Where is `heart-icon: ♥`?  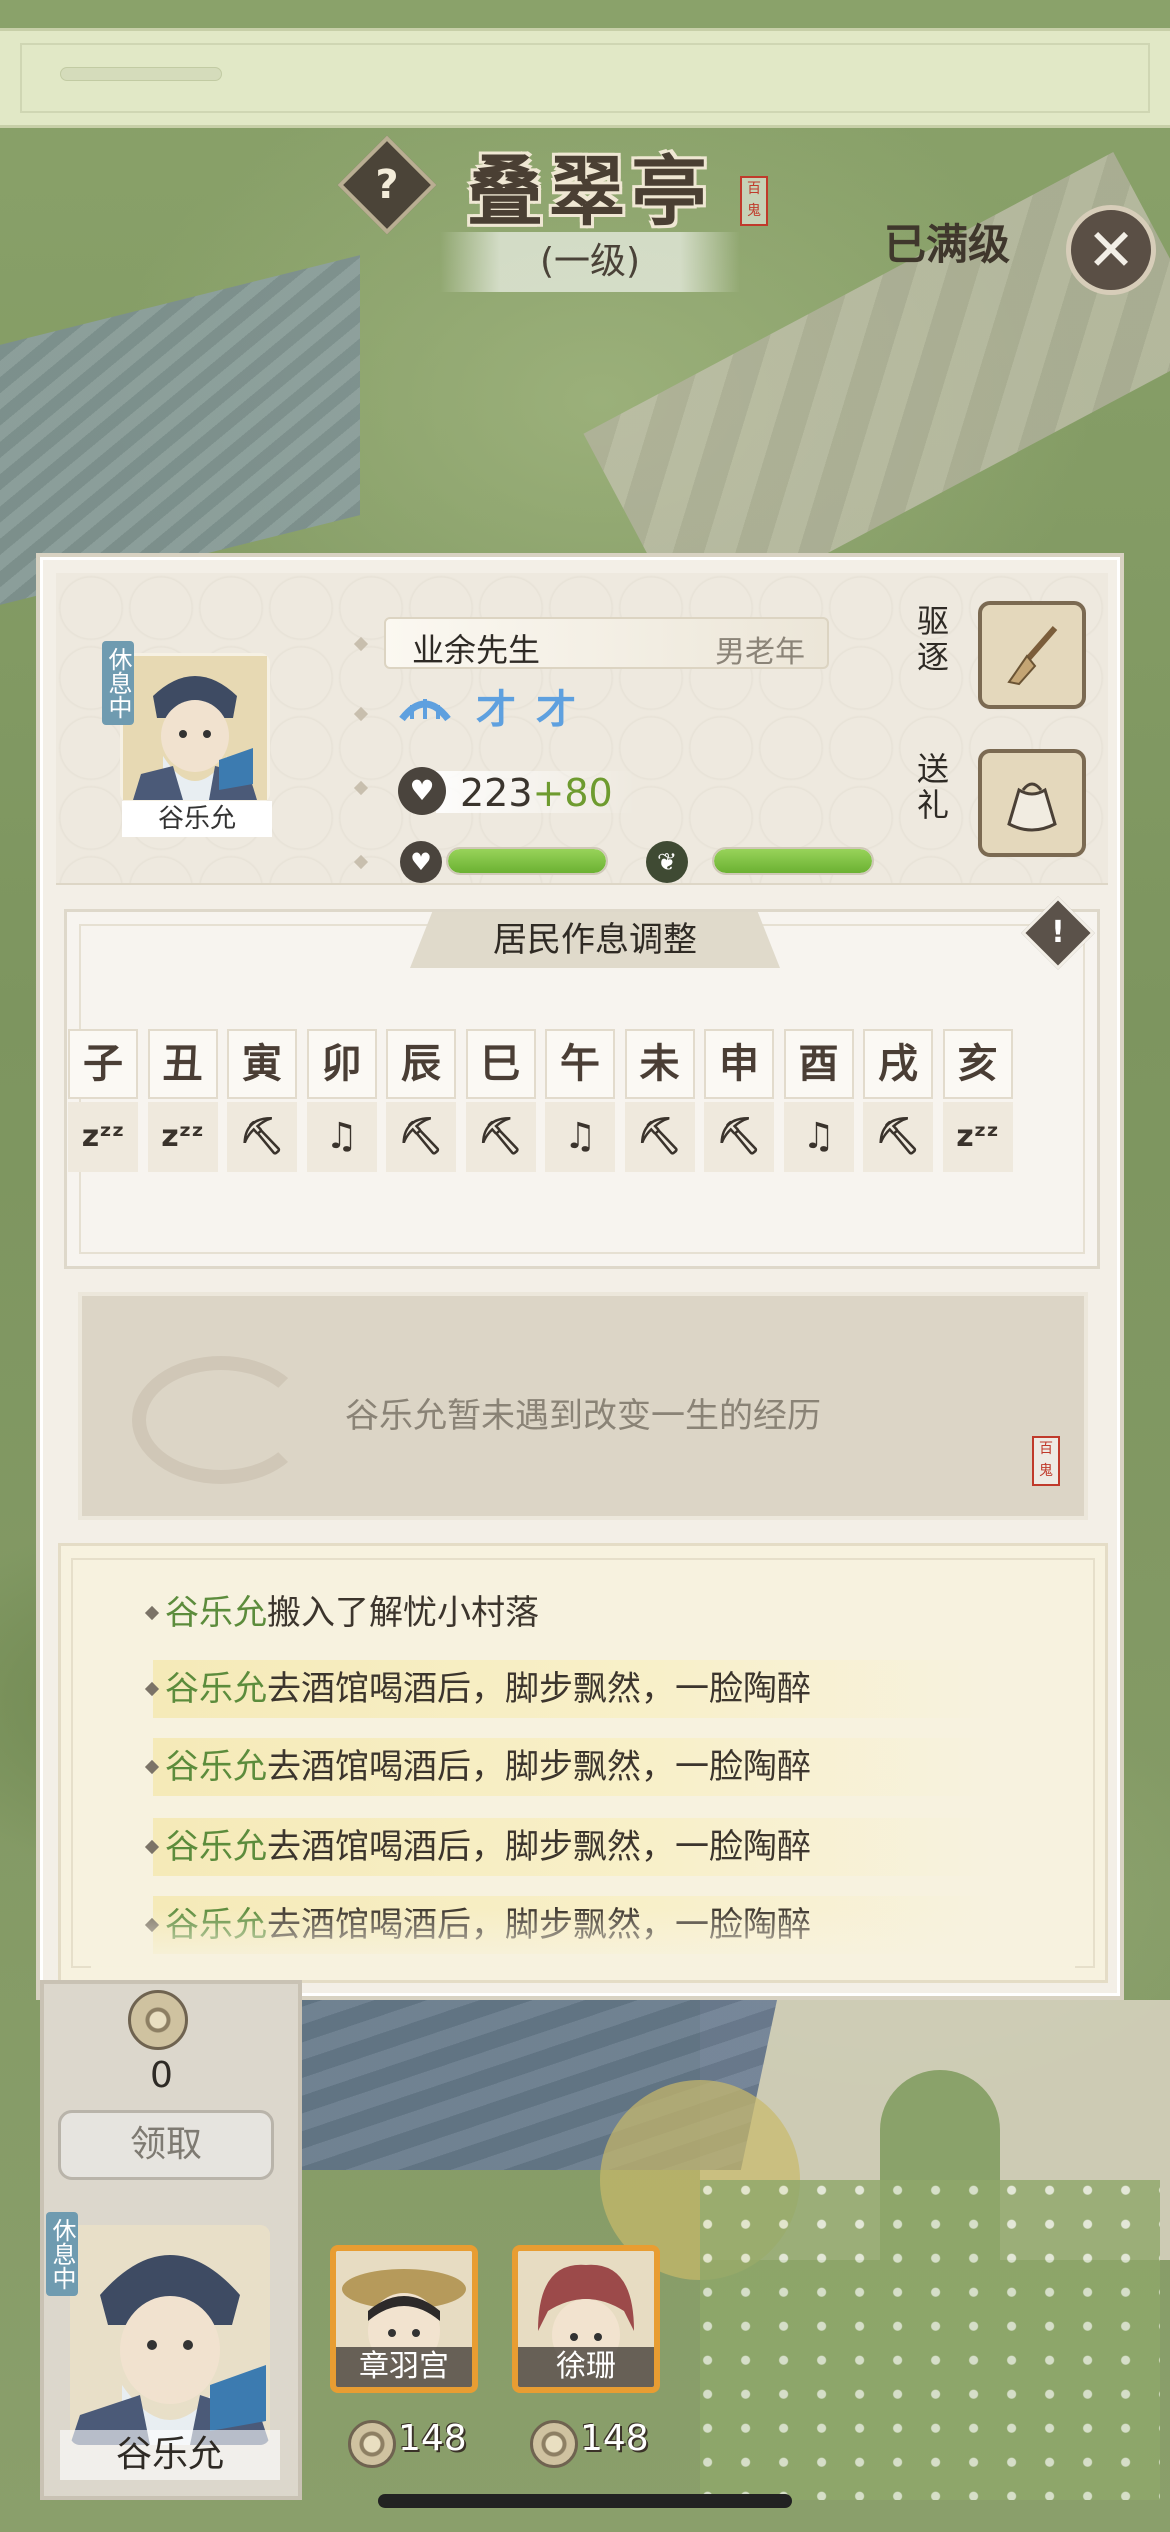 heart-icon: ♥ is located at coordinates (421, 862).